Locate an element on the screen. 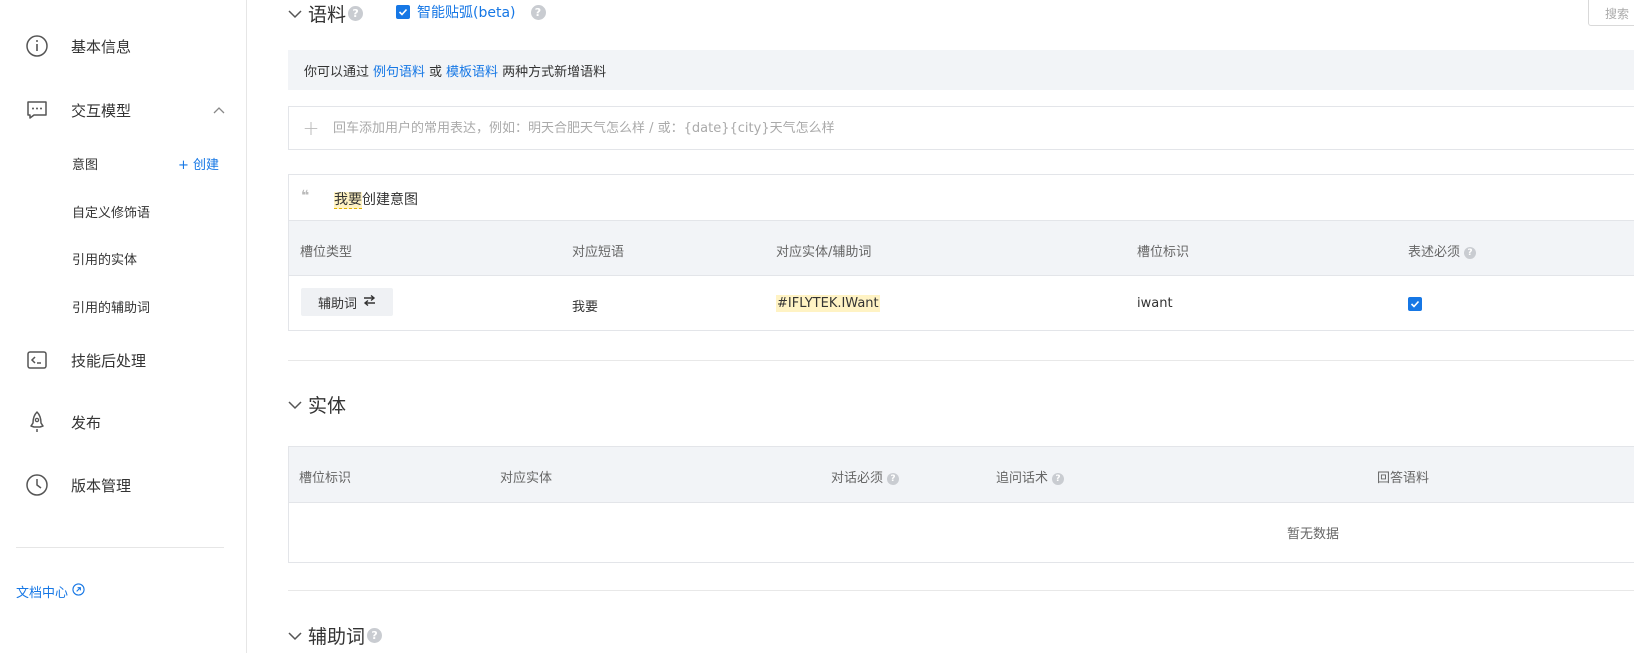 The image size is (1634, 653). rocket-icon is located at coordinates (37, 422).